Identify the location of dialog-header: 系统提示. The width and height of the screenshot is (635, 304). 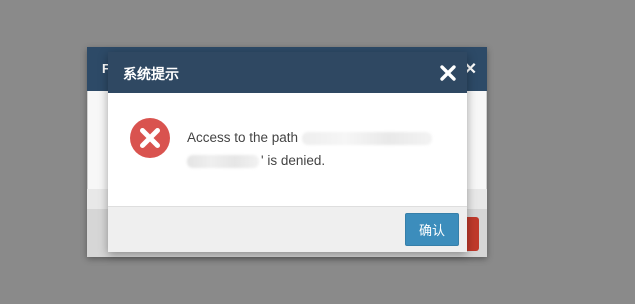
(287, 72).